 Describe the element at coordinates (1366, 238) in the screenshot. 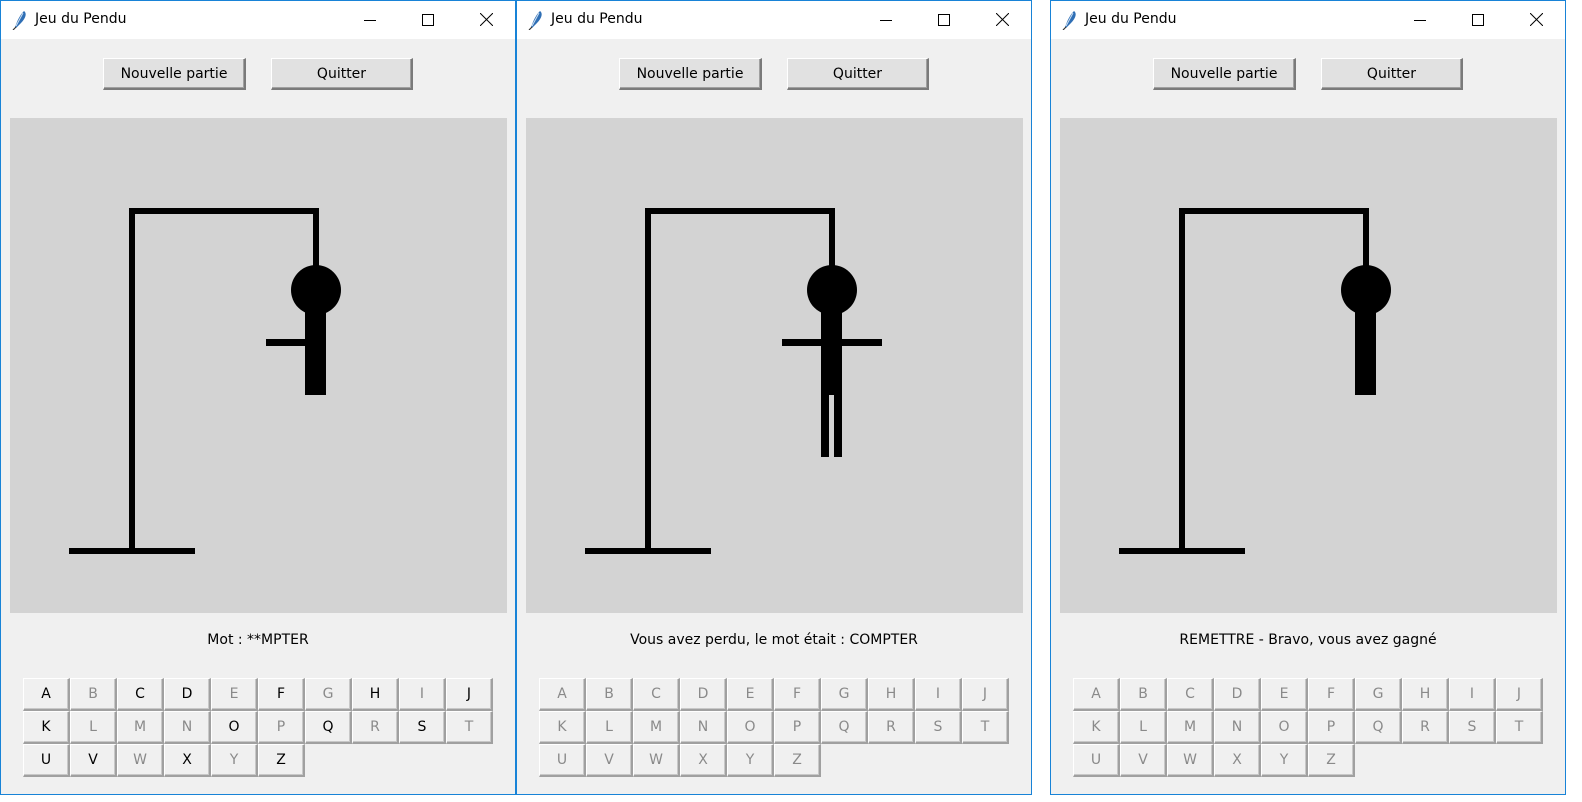

I see `rope` at that location.